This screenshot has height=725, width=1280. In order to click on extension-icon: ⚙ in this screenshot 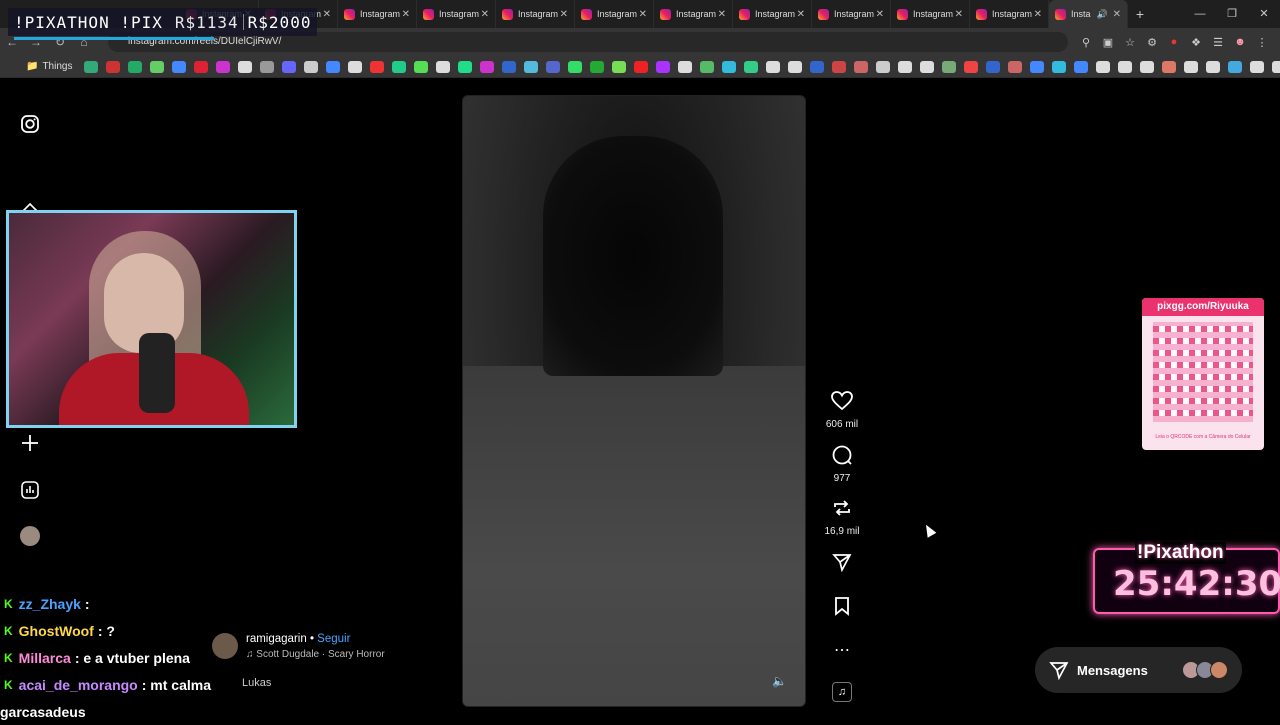, I will do `click(1152, 42)`.